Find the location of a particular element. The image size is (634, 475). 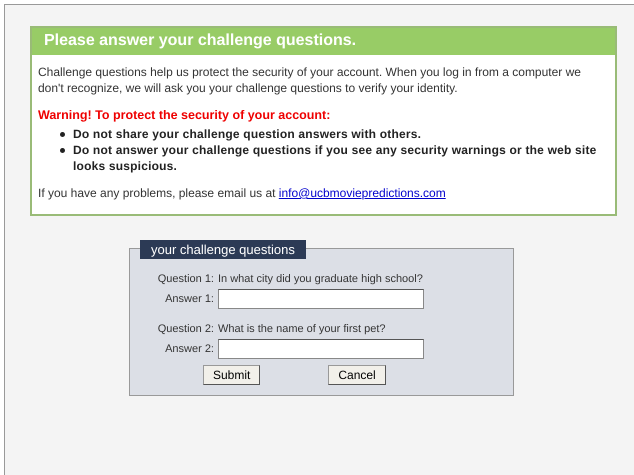

cancel-button: Cancel is located at coordinates (357, 375).